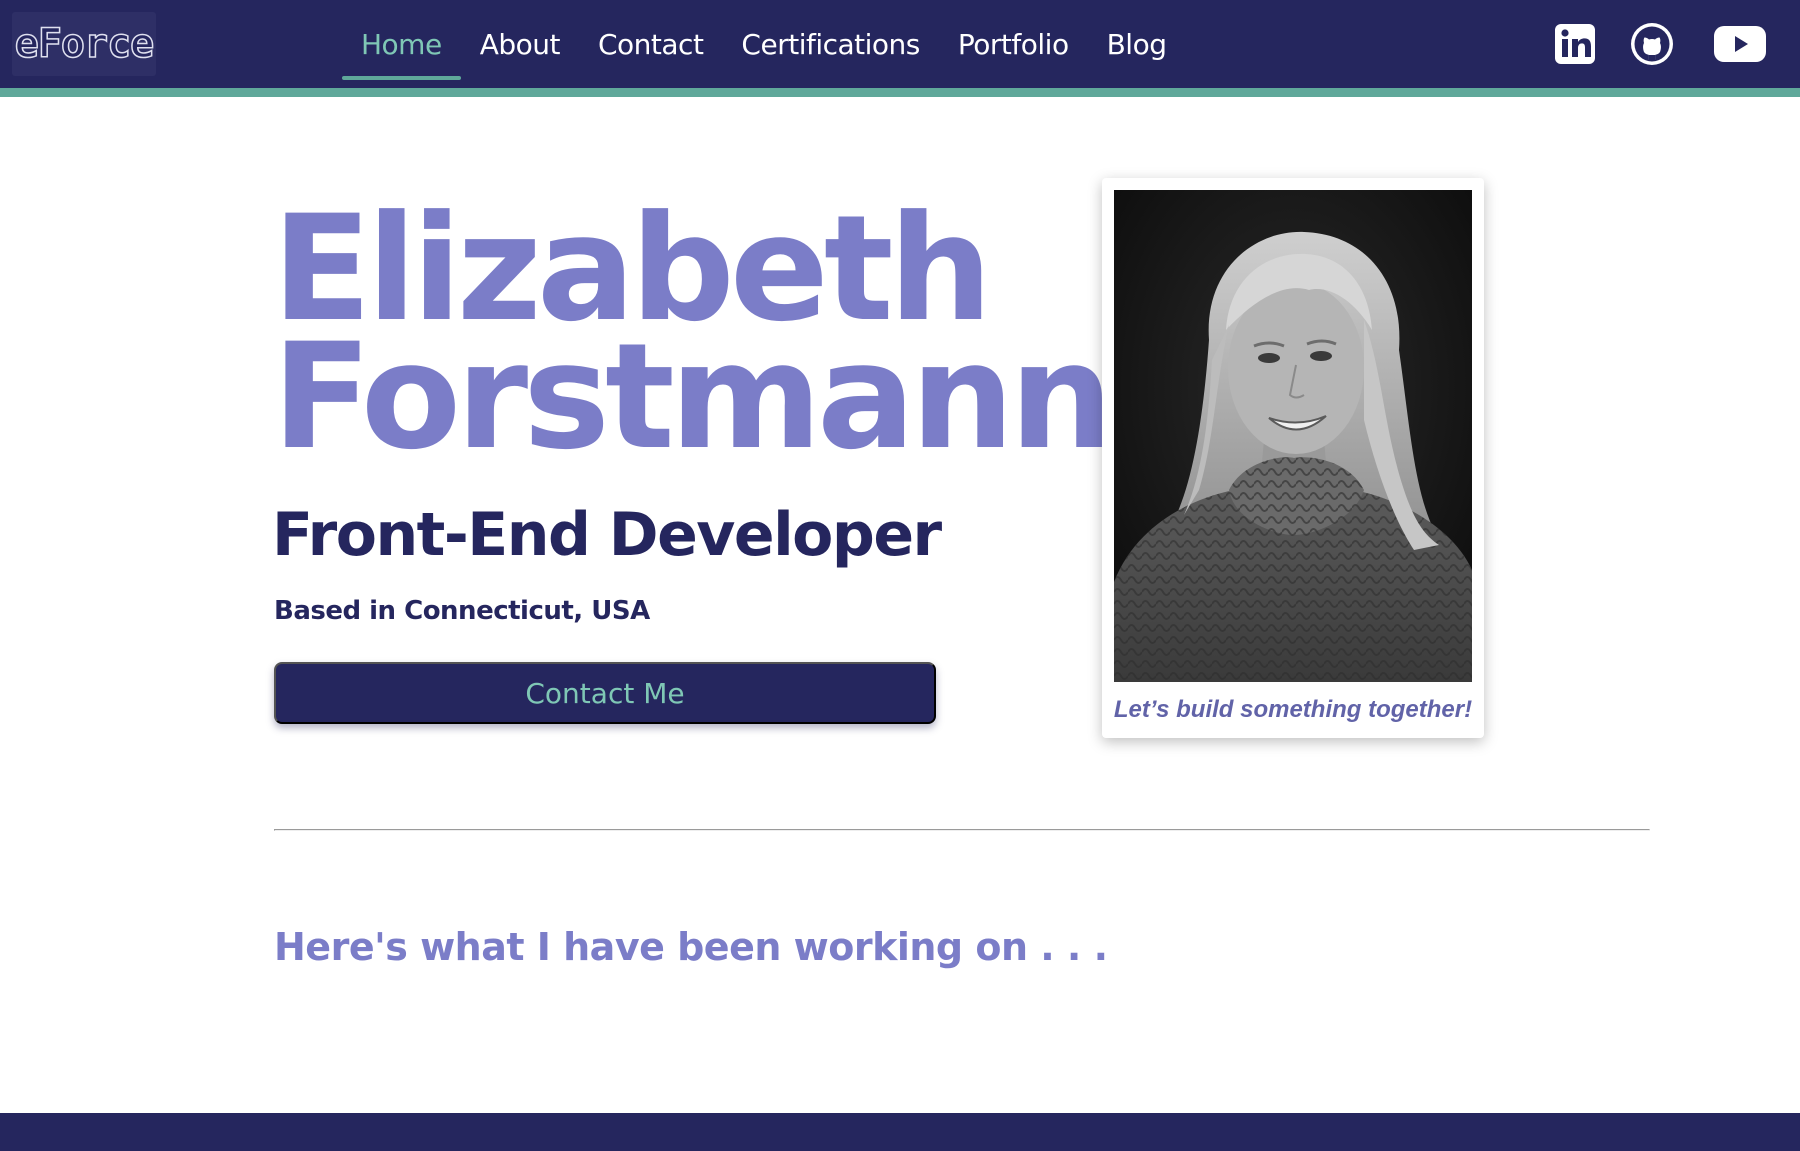 This screenshot has height=1151, width=1800. What do you see at coordinates (84, 44) in the screenshot?
I see `site-logo: eForce` at bounding box center [84, 44].